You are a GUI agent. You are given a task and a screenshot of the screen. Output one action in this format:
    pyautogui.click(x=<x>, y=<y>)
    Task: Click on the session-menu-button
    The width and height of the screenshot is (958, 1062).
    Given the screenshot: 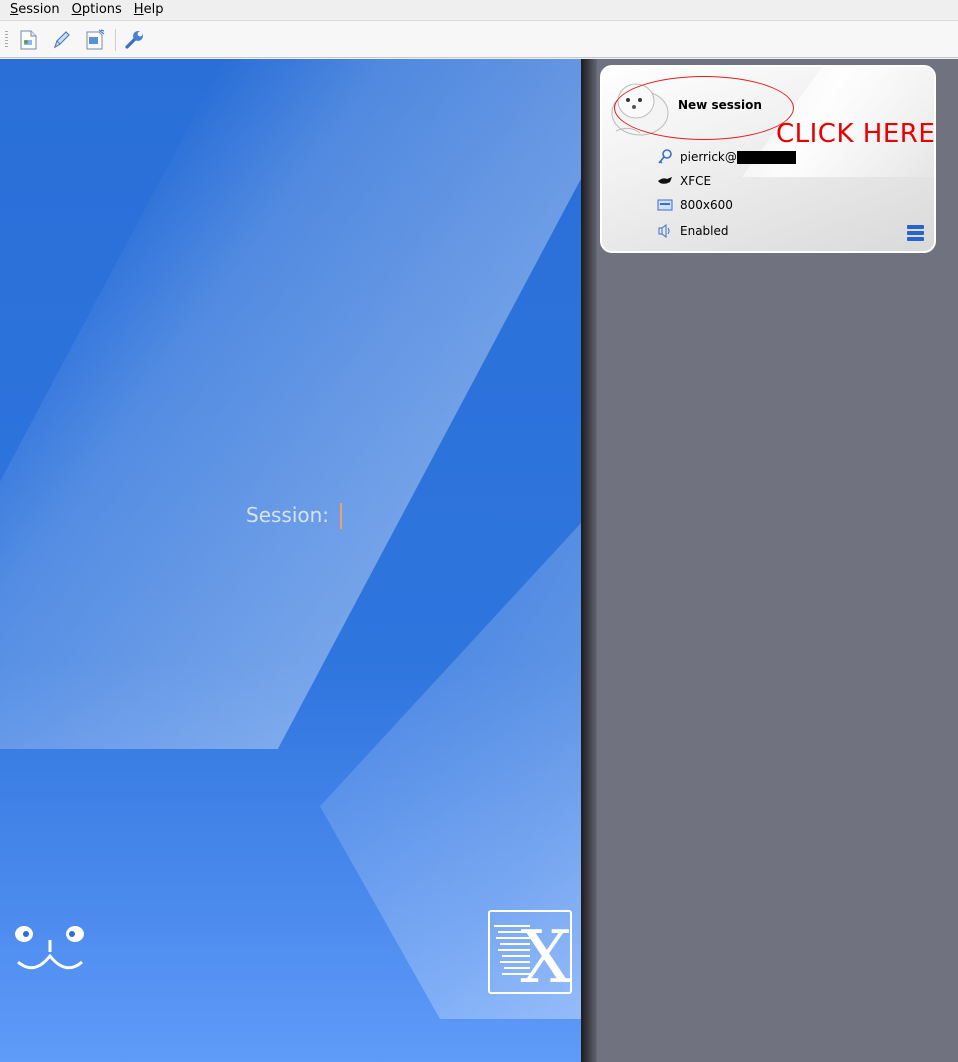 What is the action you would take?
    pyautogui.click(x=915, y=233)
    